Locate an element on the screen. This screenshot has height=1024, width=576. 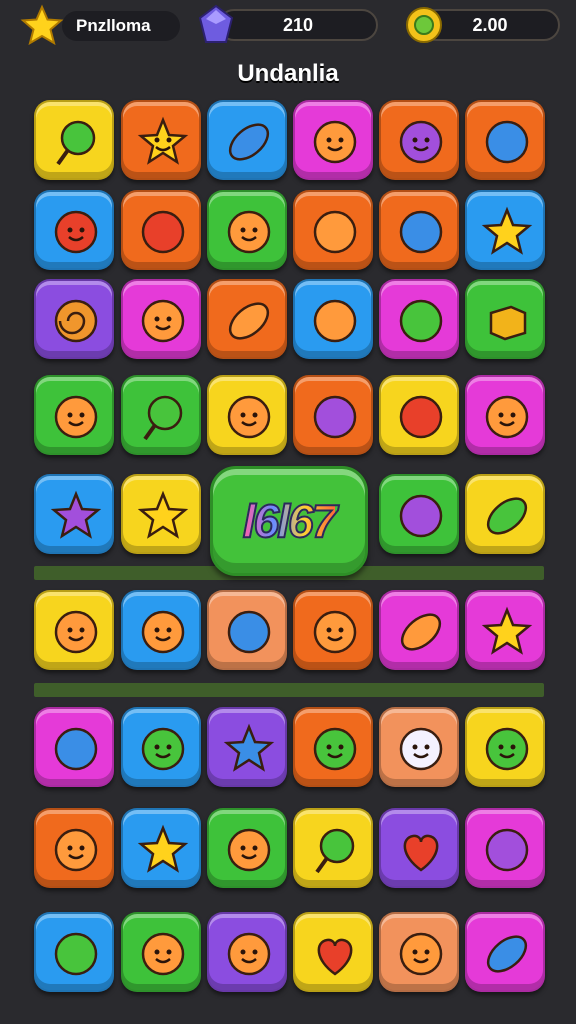
leaf-icon is located at coordinates (421, 632).